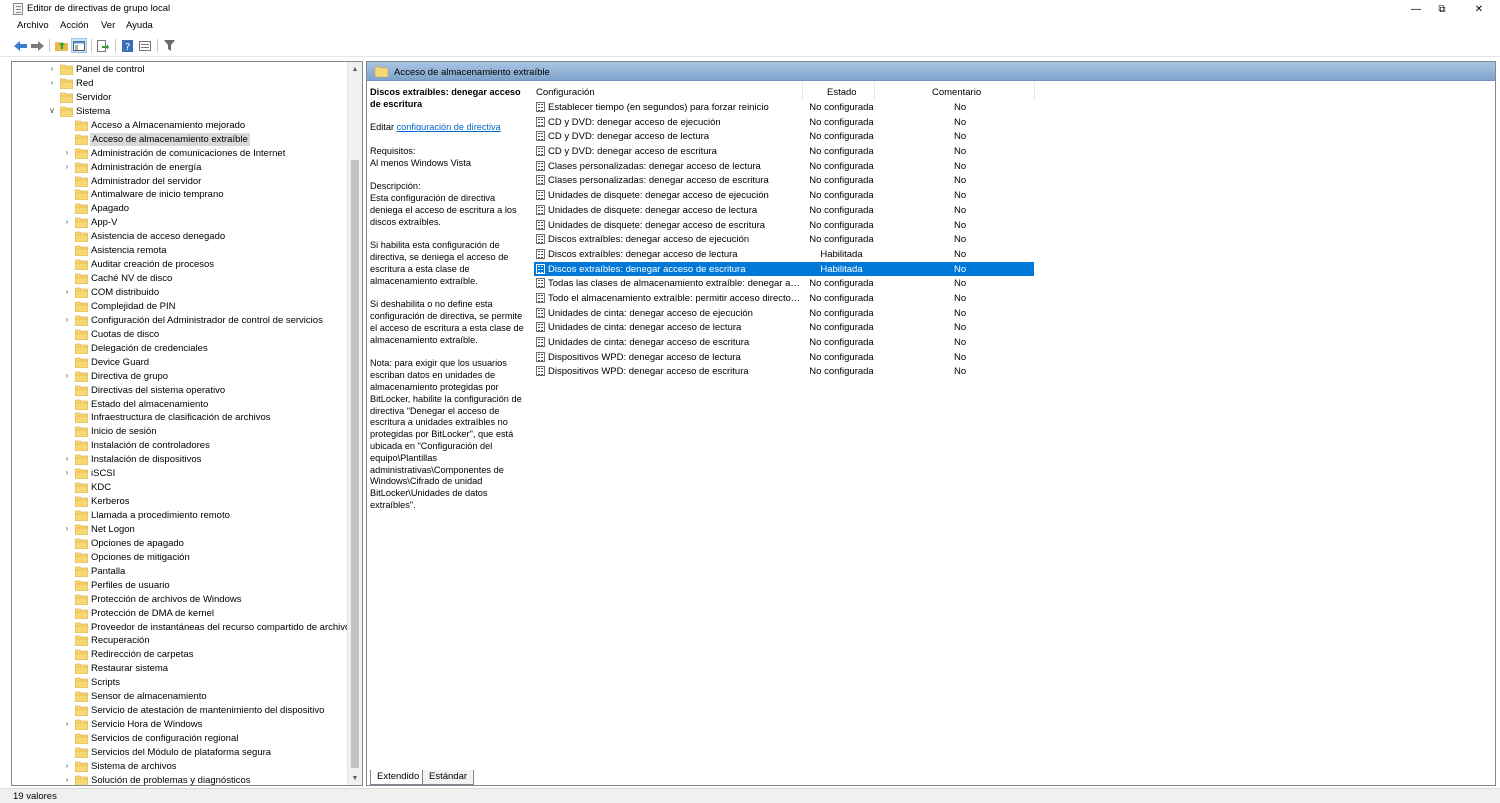 The width and height of the screenshot is (1500, 803). What do you see at coordinates (180, 572) in the screenshot?
I see `tree-item: Pantalla` at bounding box center [180, 572].